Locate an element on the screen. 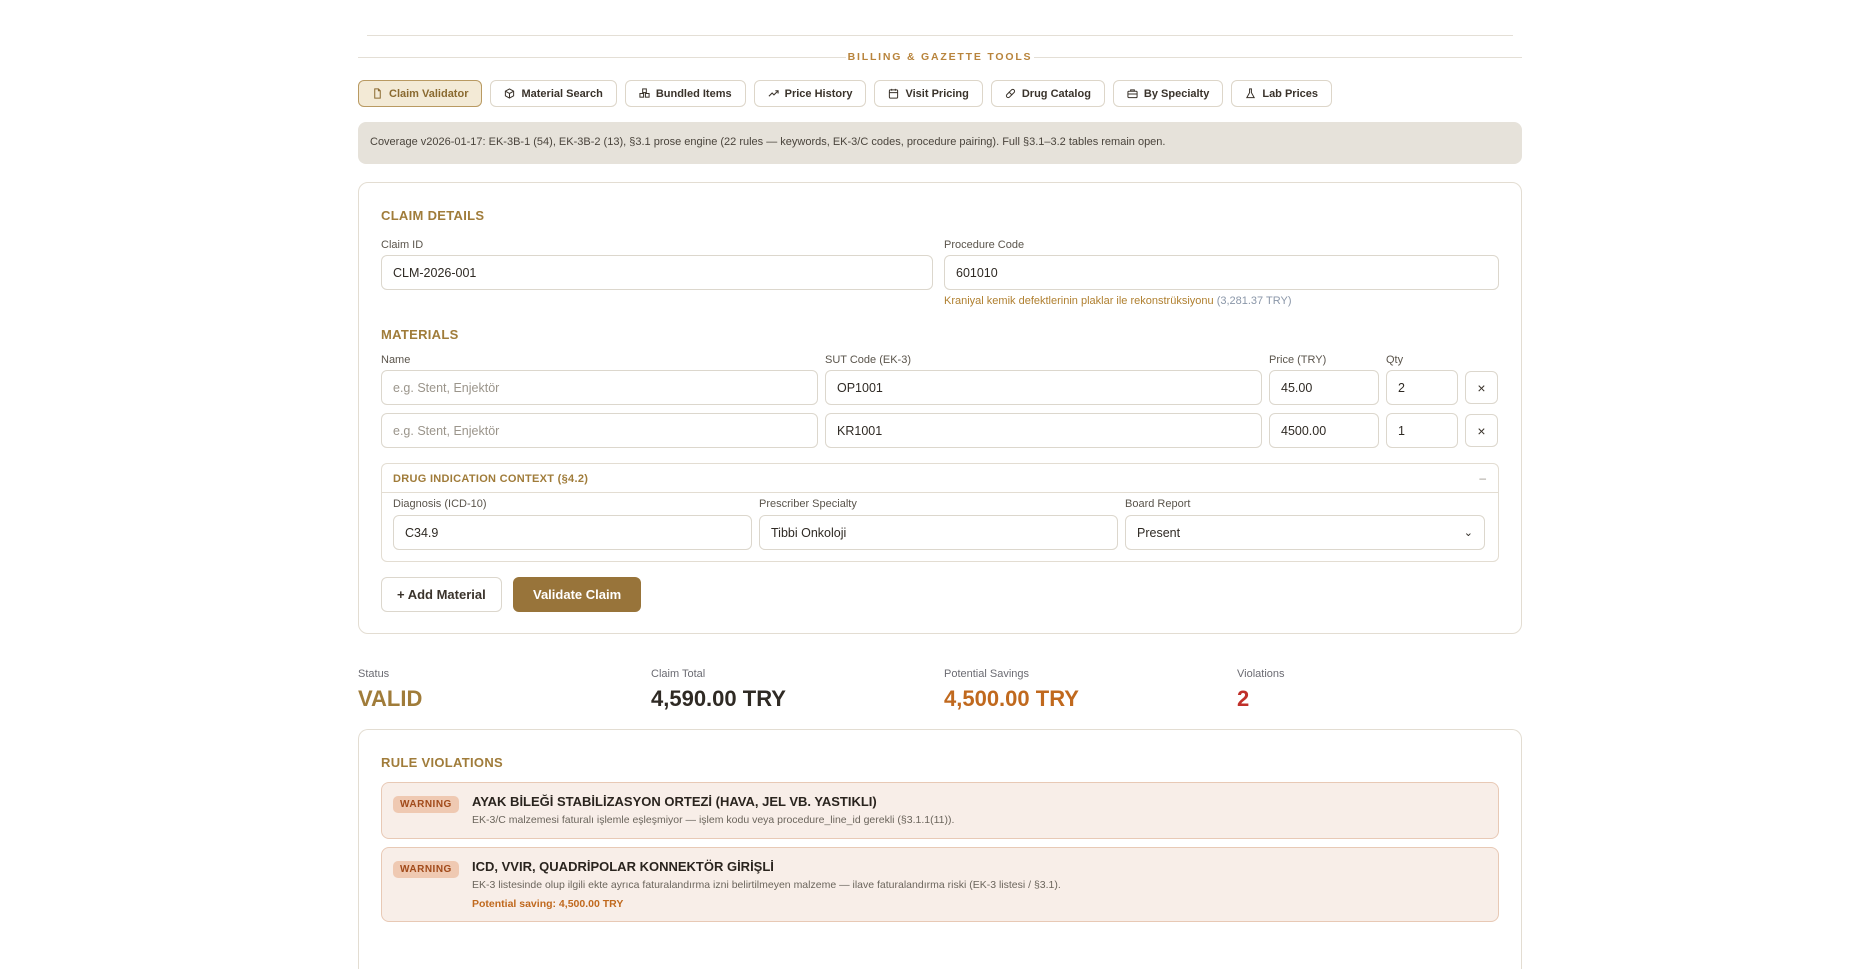  violations-stat: Violations 2 is located at coordinates (1261, 690).